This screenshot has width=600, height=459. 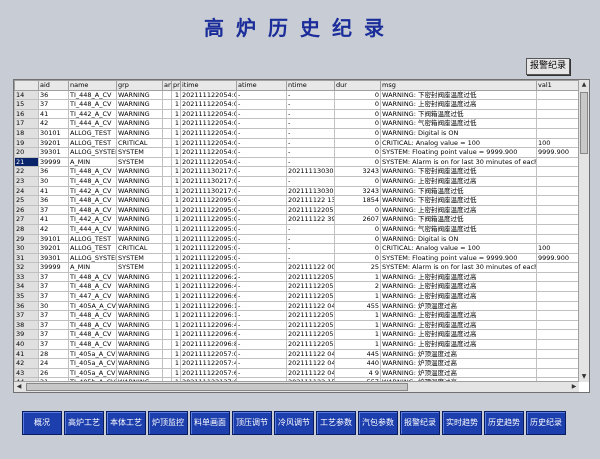 I want to click on row-header-cell: 38, so click(x=26, y=325).